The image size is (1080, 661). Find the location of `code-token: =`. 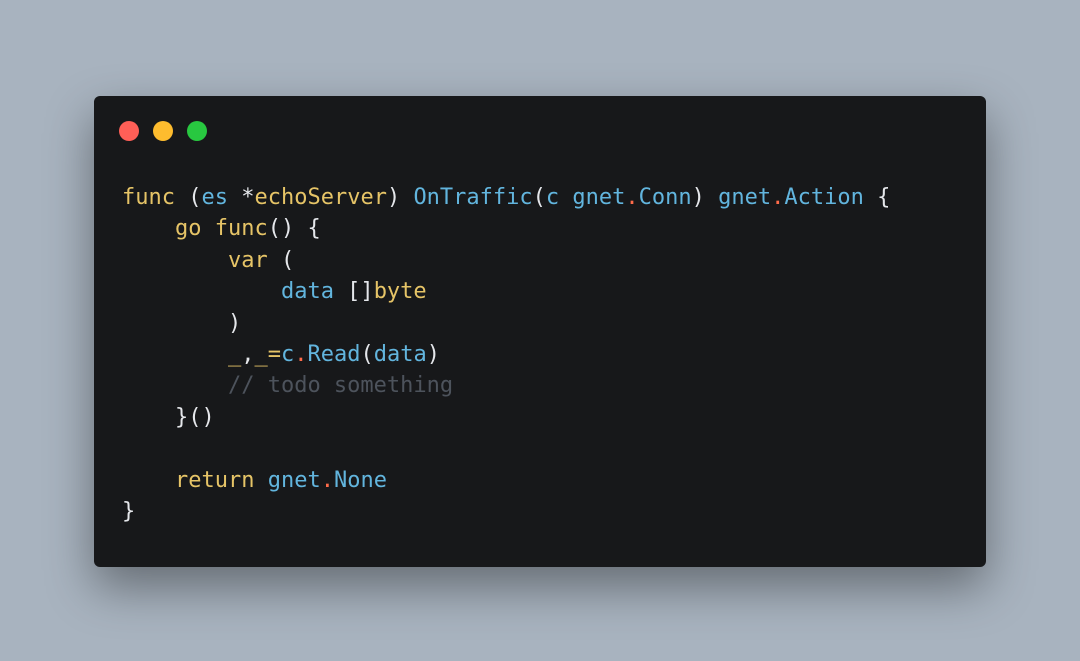

code-token: = is located at coordinates (274, 354).